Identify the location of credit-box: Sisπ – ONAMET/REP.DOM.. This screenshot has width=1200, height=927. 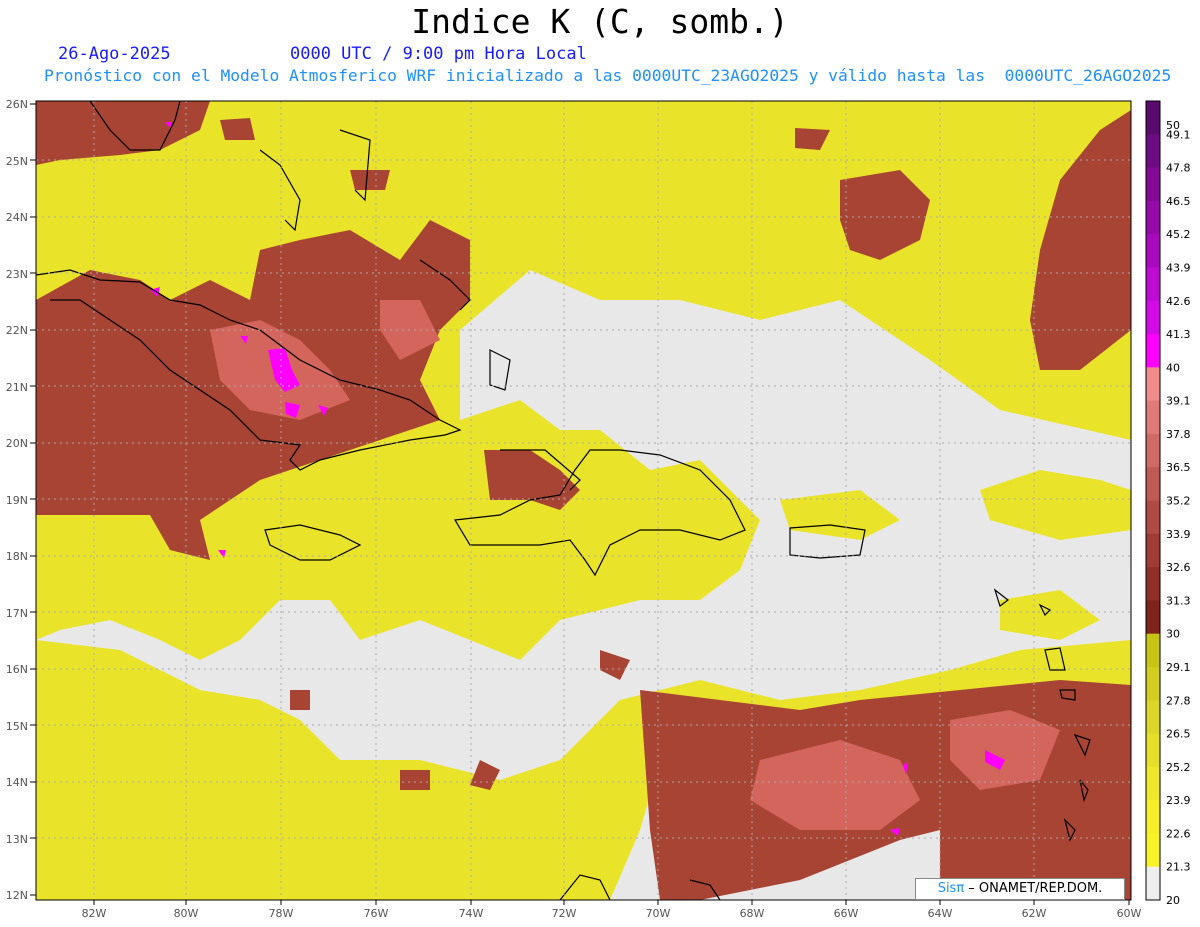
(1020, 889).